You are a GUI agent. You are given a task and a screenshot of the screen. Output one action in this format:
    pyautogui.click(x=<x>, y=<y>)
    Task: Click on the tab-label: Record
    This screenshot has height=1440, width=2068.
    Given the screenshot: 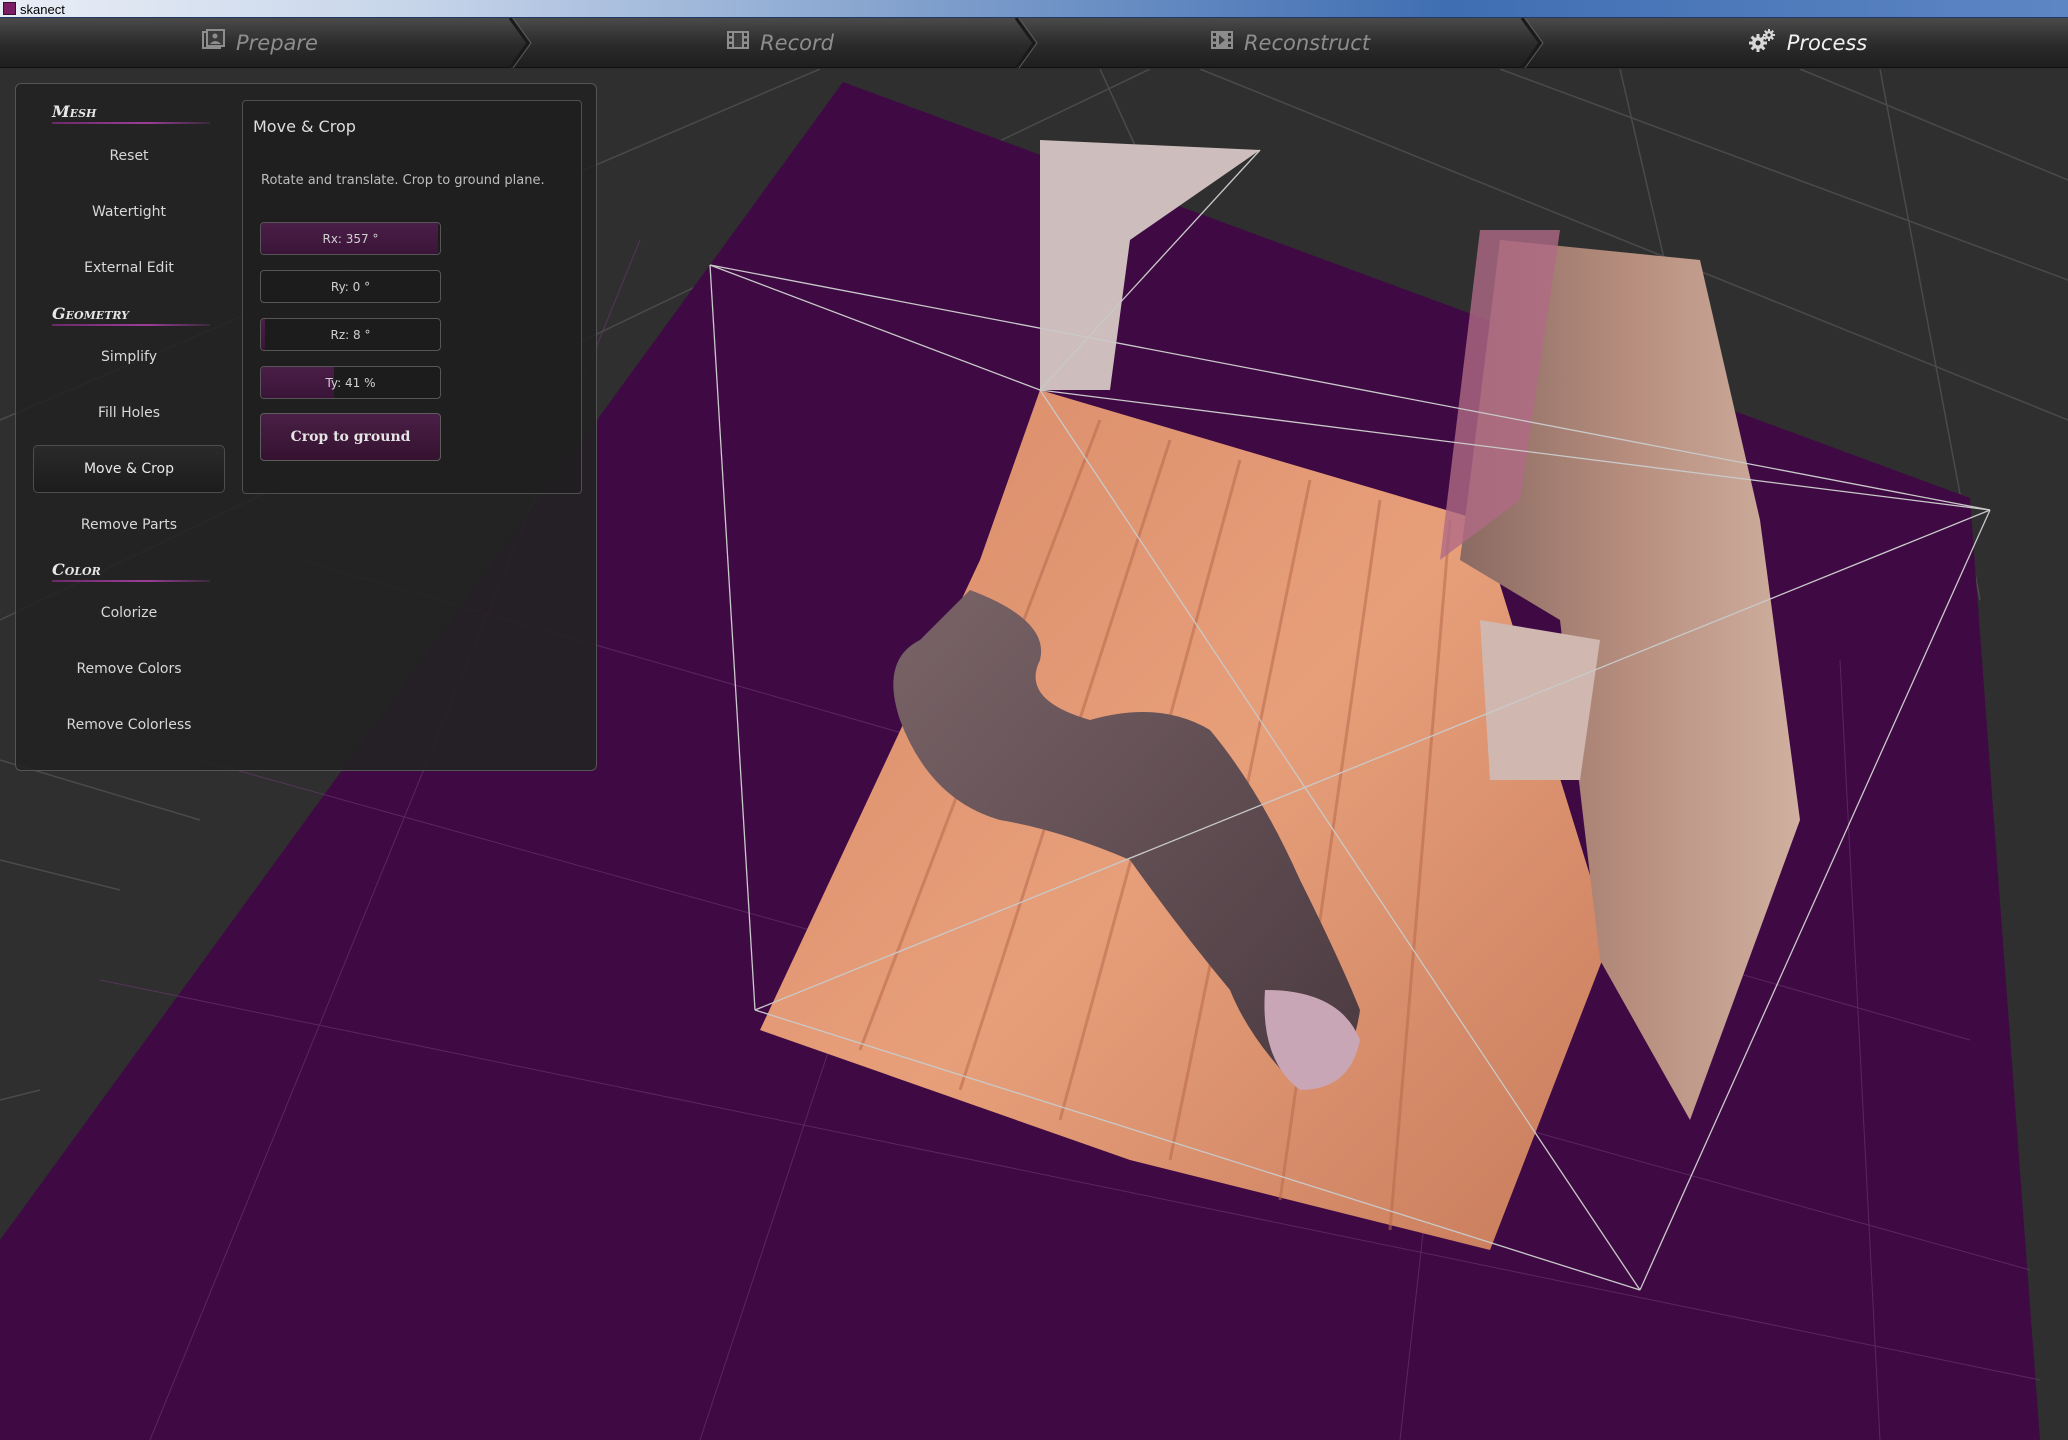 What is the action you would take?
    pyautogui.click(x=797, y=43)
    